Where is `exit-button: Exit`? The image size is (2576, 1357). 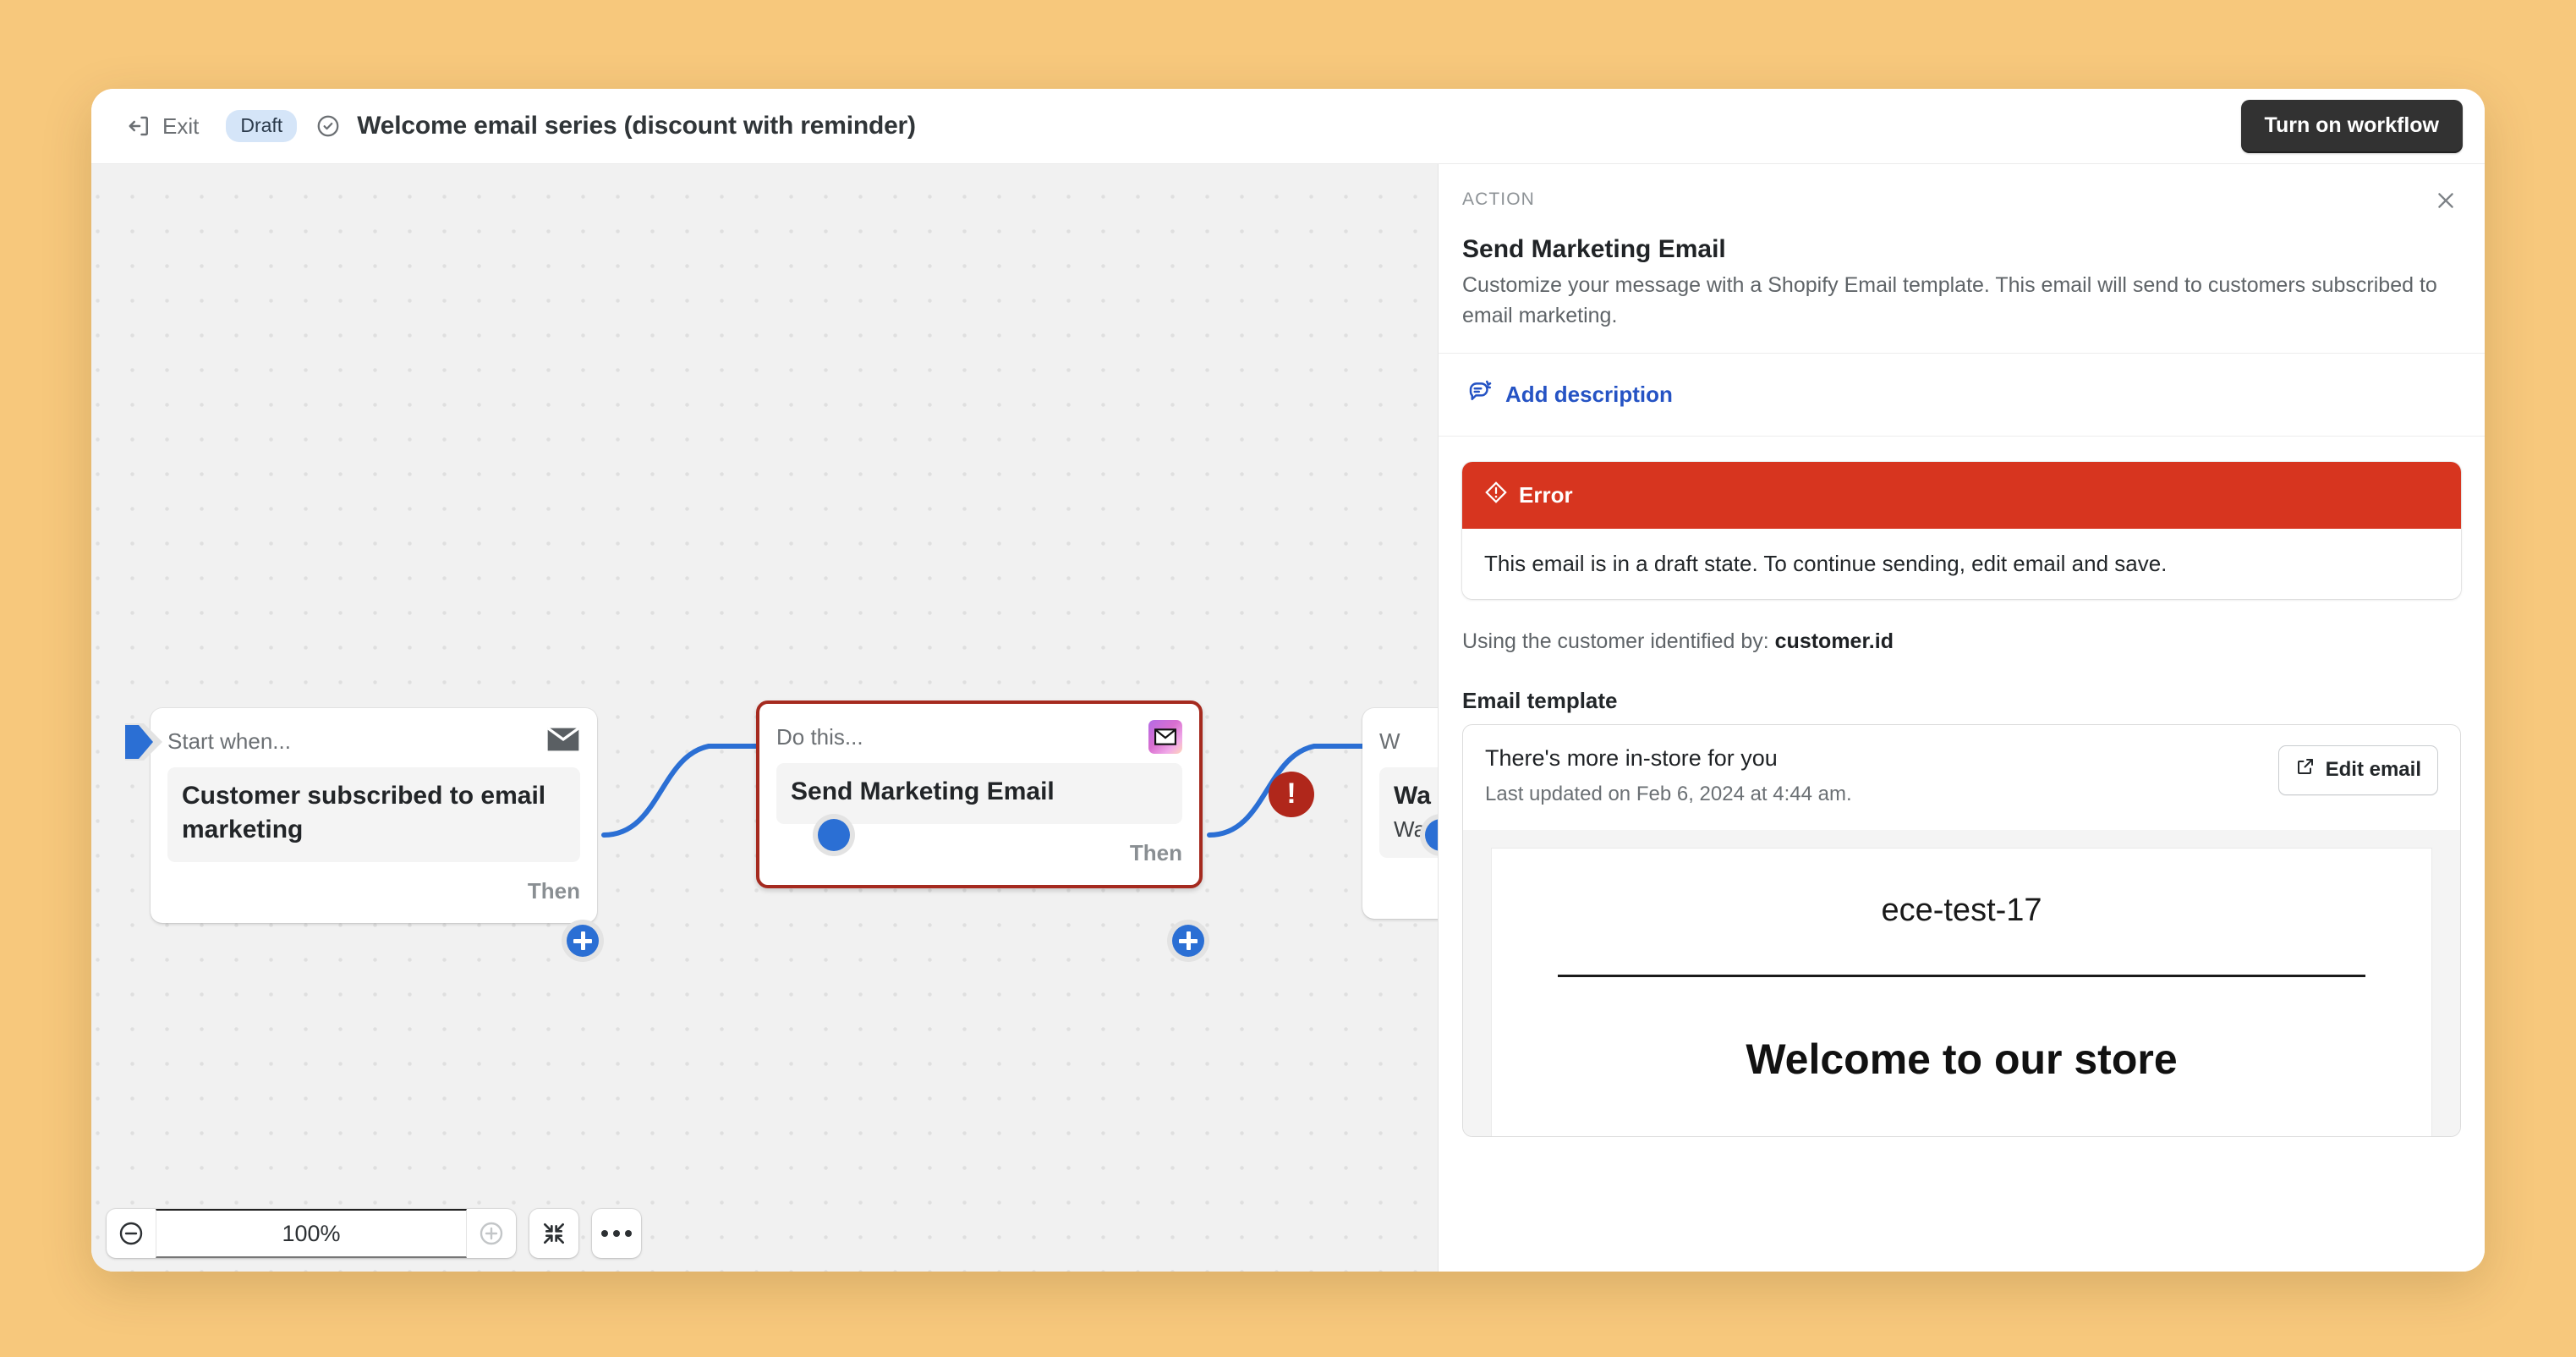 exit-button: Exit is located at coordinates (162, 126).